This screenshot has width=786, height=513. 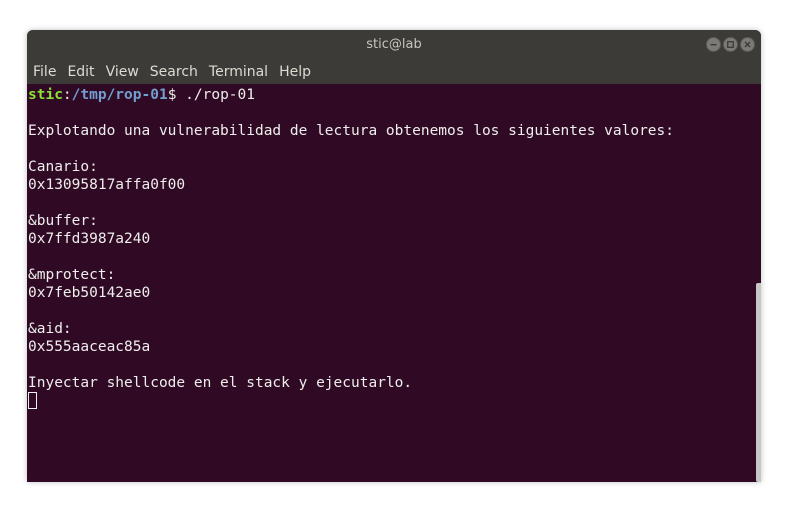 I want to click on window-title: stic@lab, so click(x=394, y=44).